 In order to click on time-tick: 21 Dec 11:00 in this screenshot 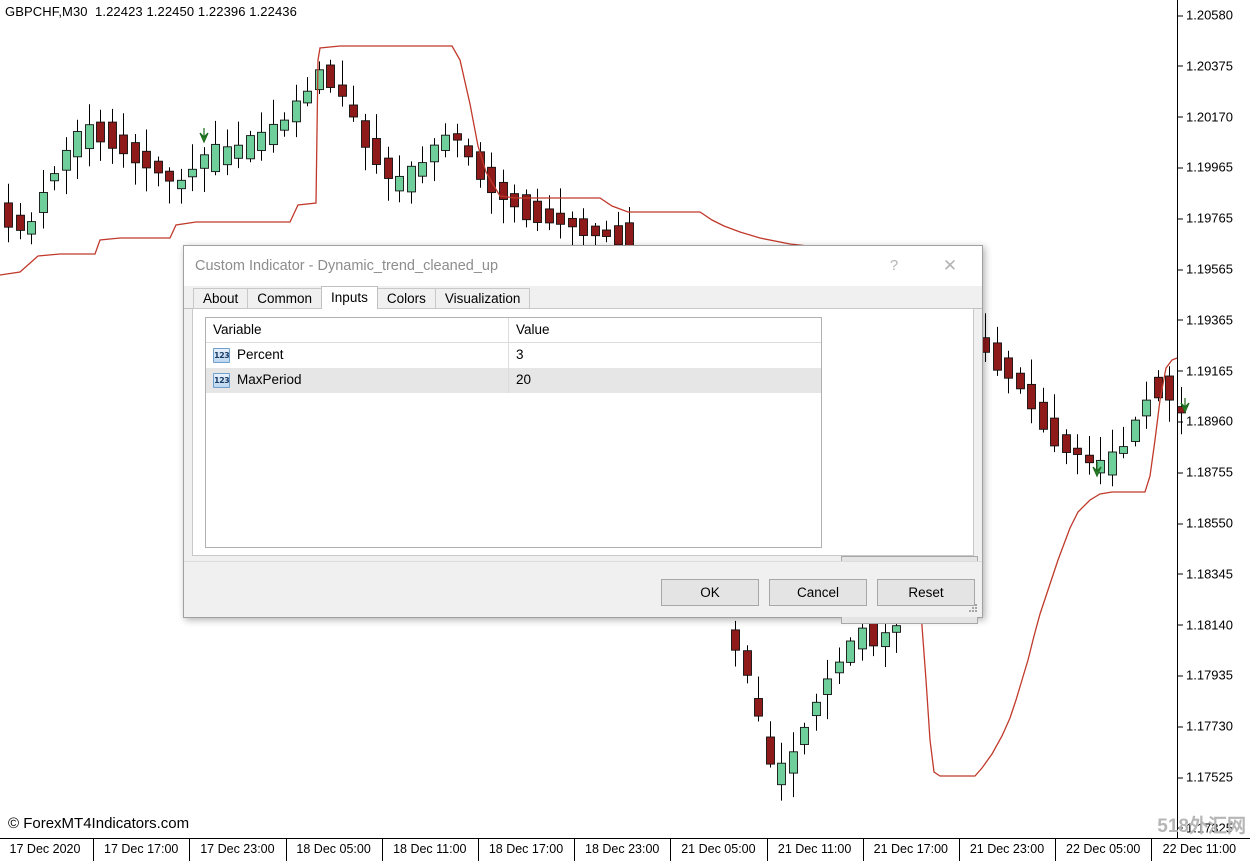, I will do `click(814, 849)`.